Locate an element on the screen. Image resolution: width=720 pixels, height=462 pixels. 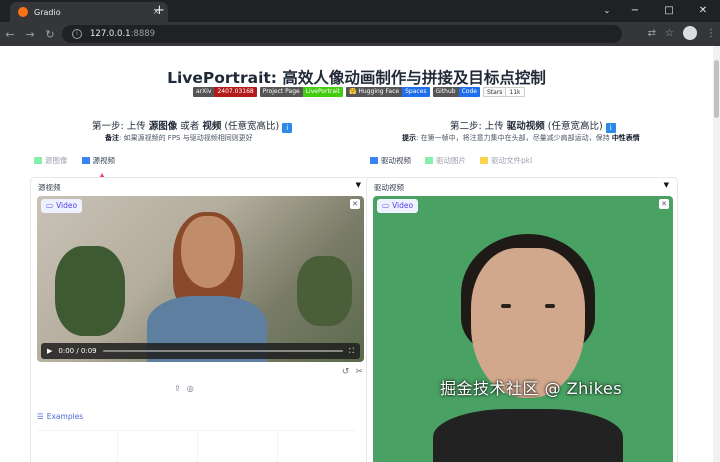
panel-label: 源视频 is located at coordinates (49, 187).